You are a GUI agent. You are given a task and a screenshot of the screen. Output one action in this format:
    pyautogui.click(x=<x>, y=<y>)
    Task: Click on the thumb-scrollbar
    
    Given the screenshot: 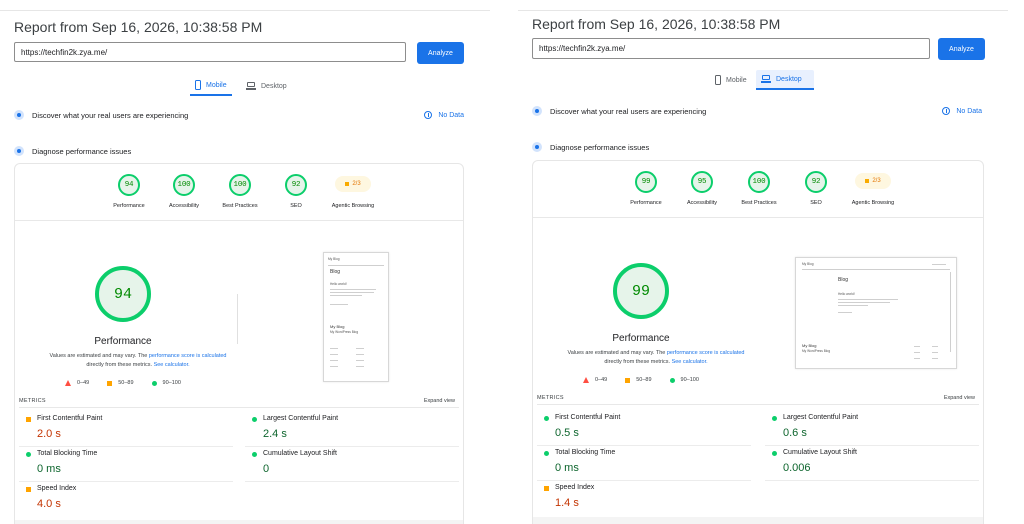 What is the action you would take?
    pyautogui.click(x=950, y=312)
    